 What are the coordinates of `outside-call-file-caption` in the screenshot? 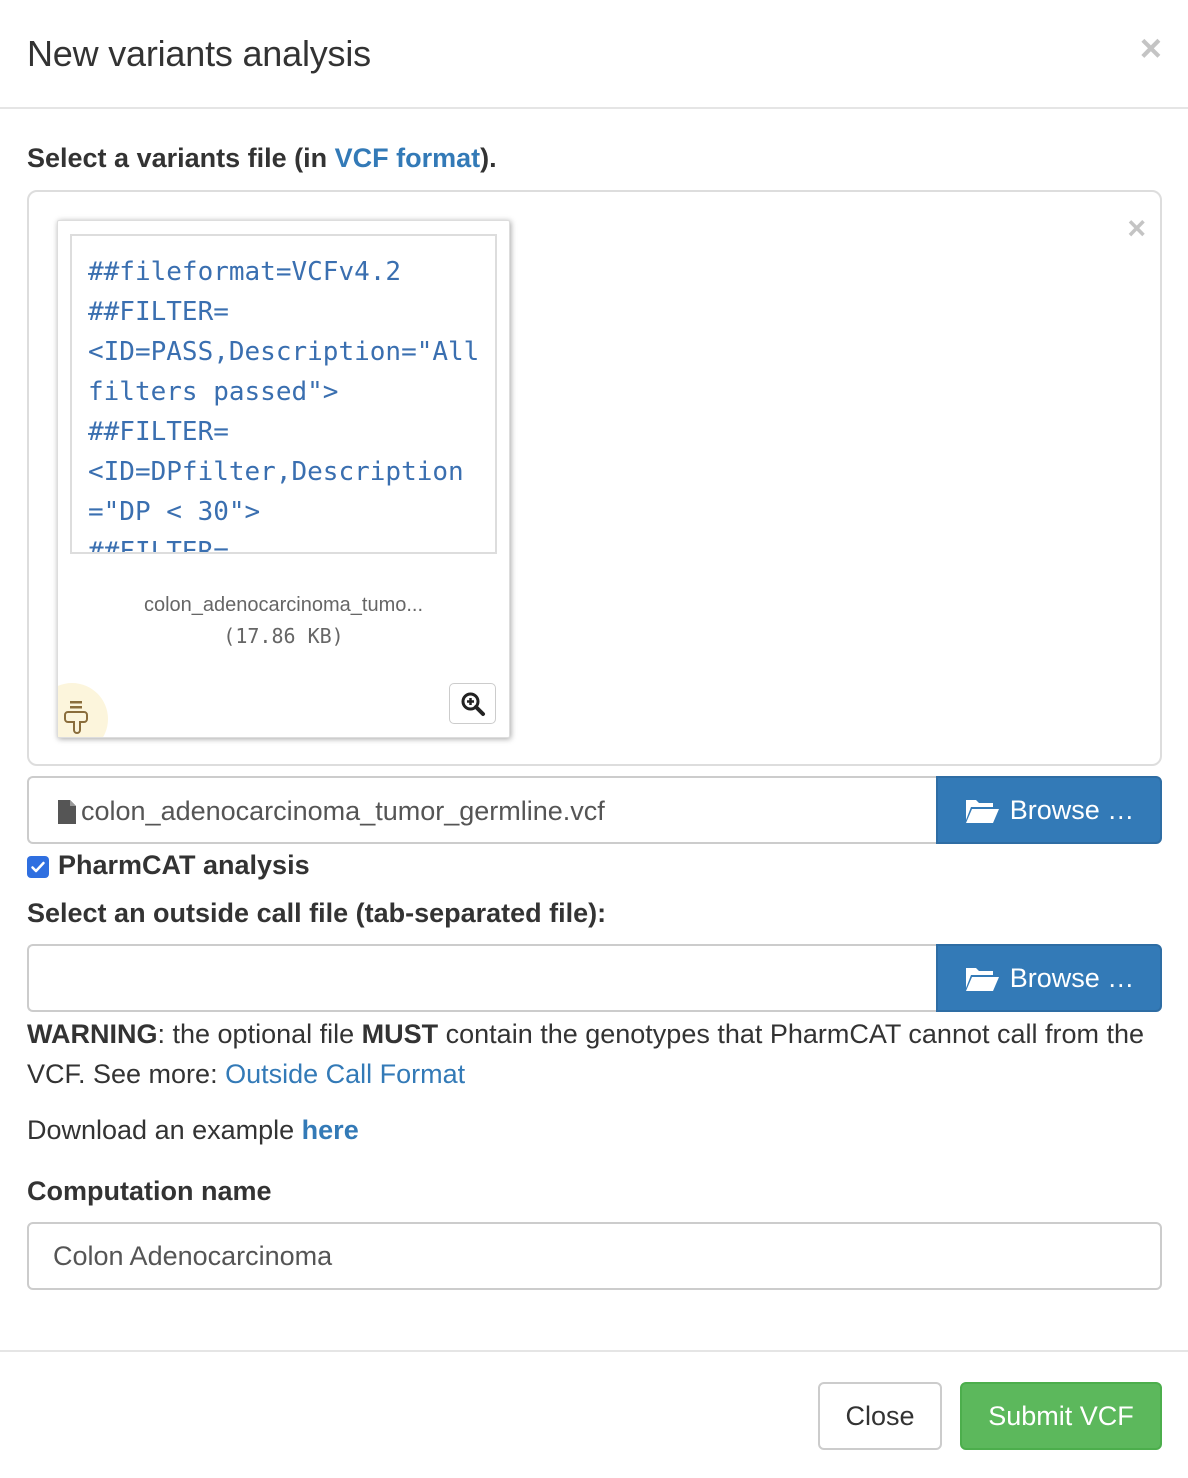 It's located at (482, 978).